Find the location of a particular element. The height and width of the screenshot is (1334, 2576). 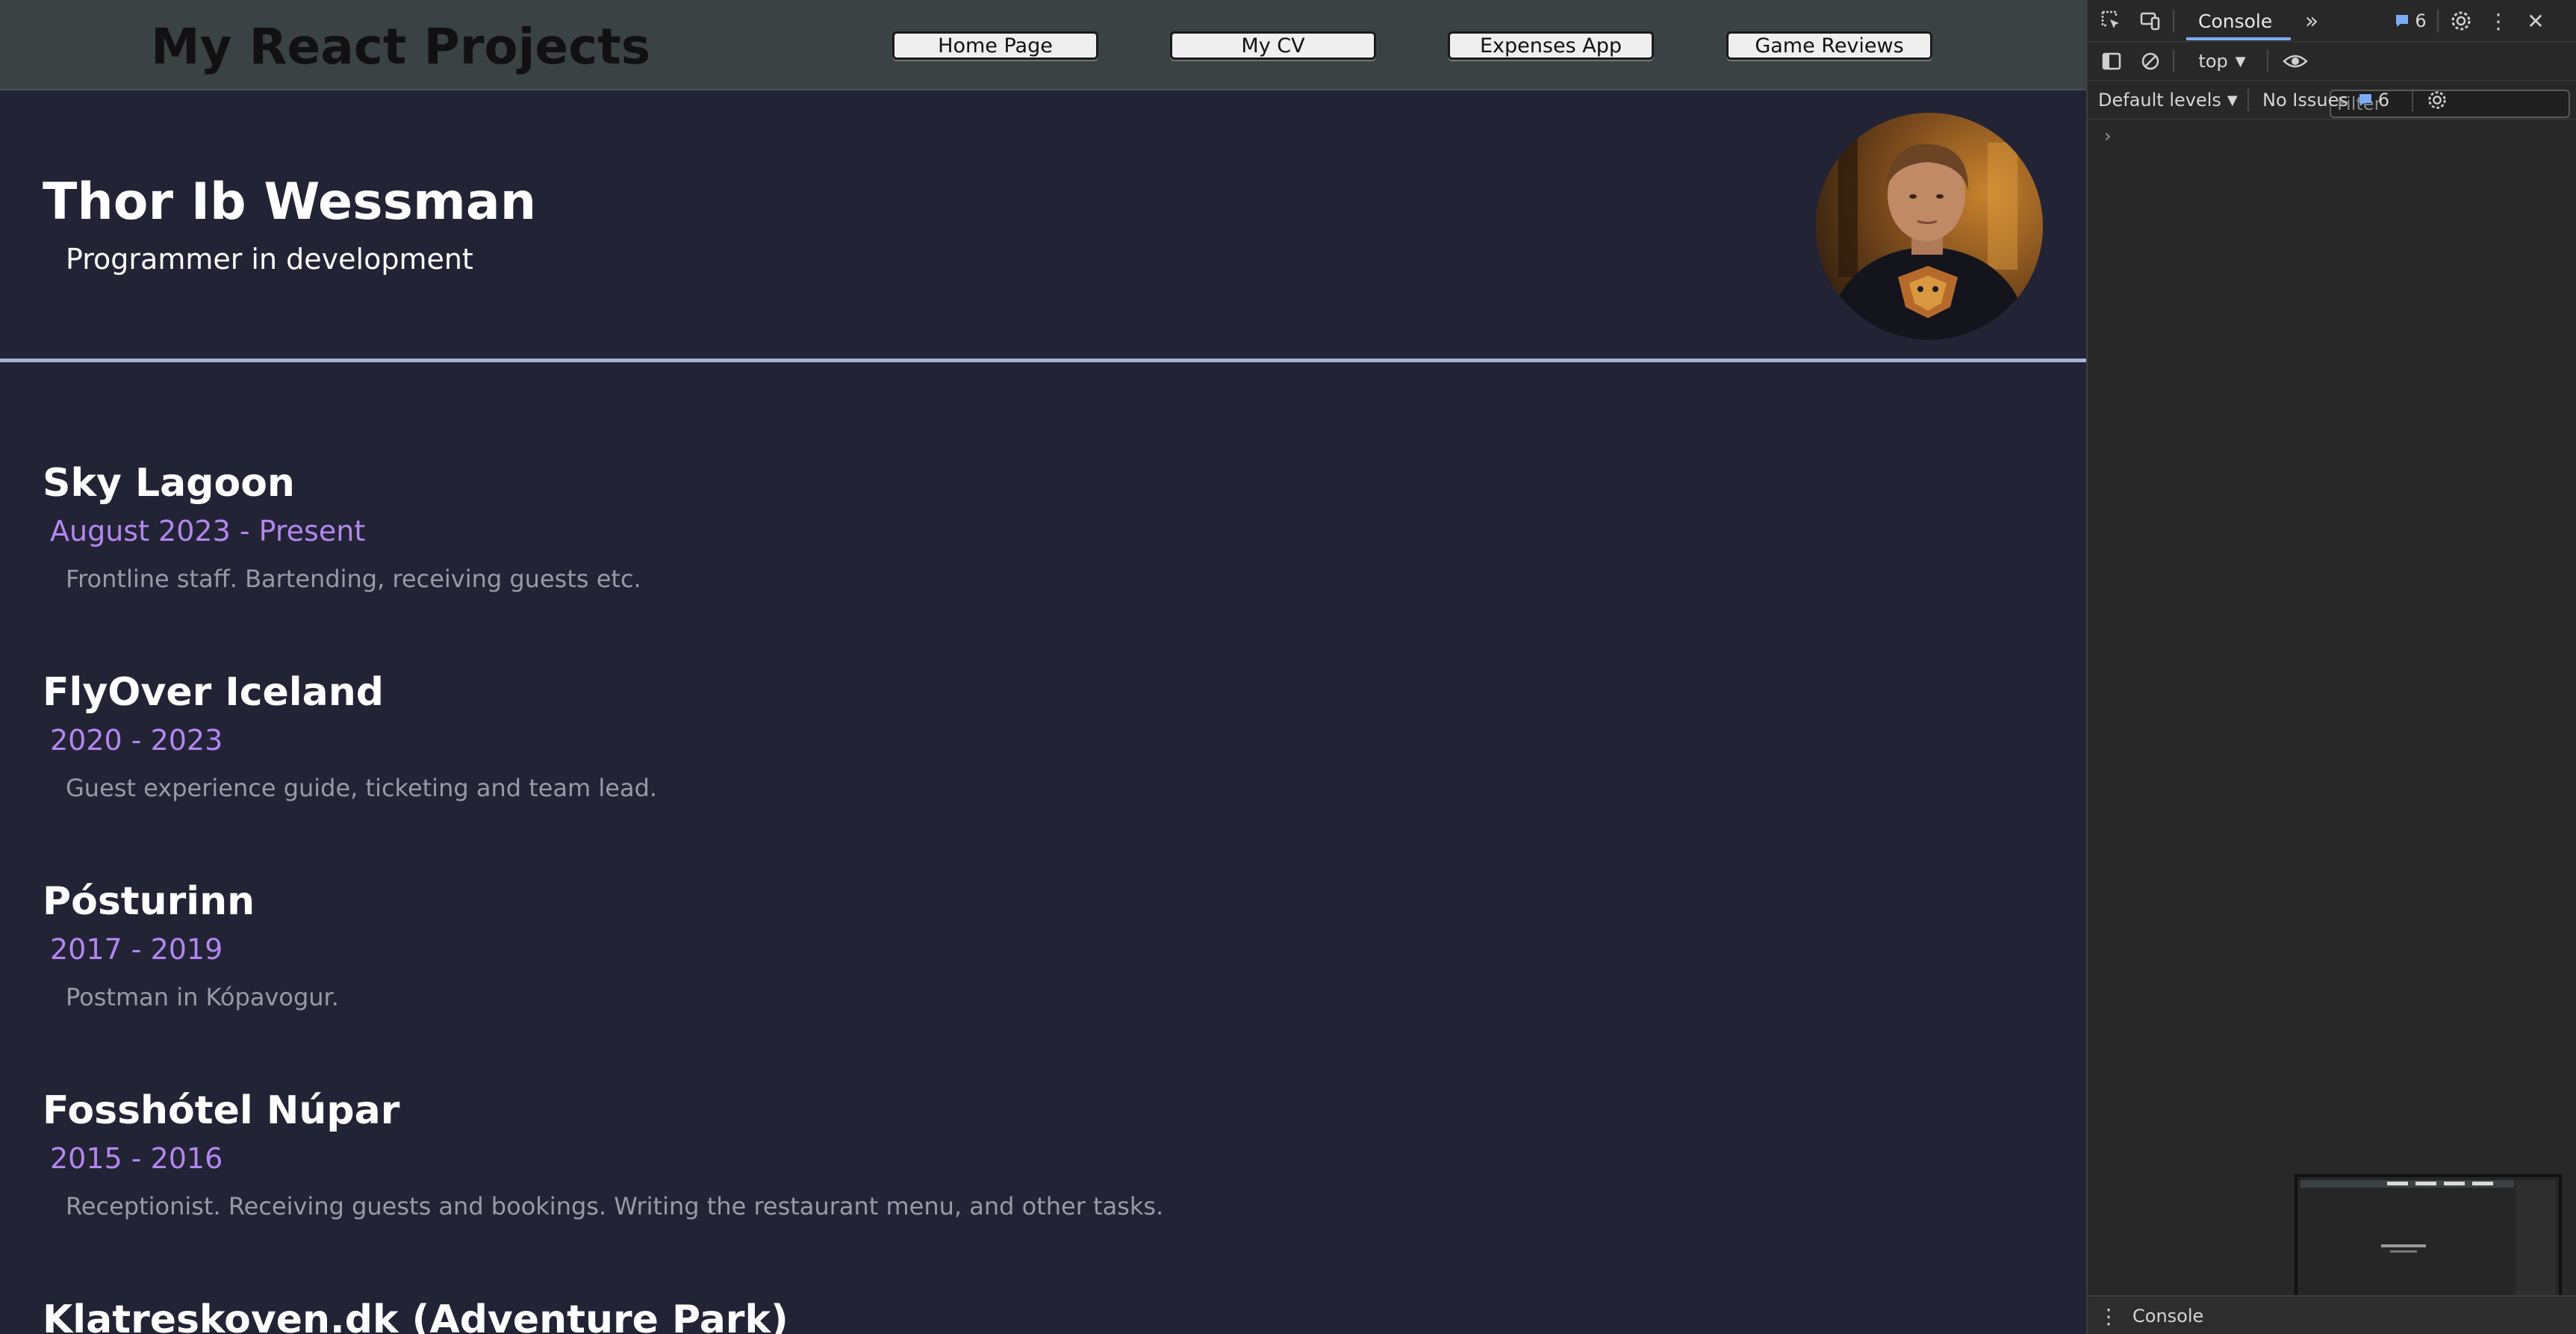

devtools-drawer: ⋮ Console is located at coordinates (2332, 1314).